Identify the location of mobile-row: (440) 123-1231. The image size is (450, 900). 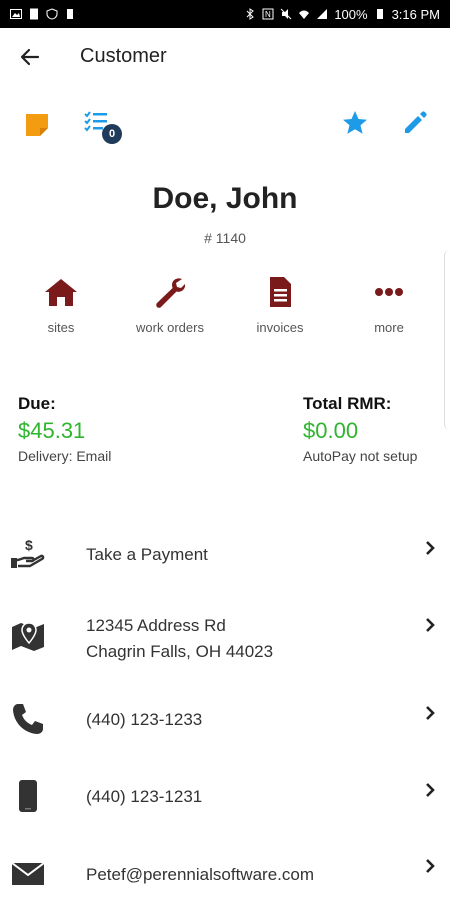
(225, 797).